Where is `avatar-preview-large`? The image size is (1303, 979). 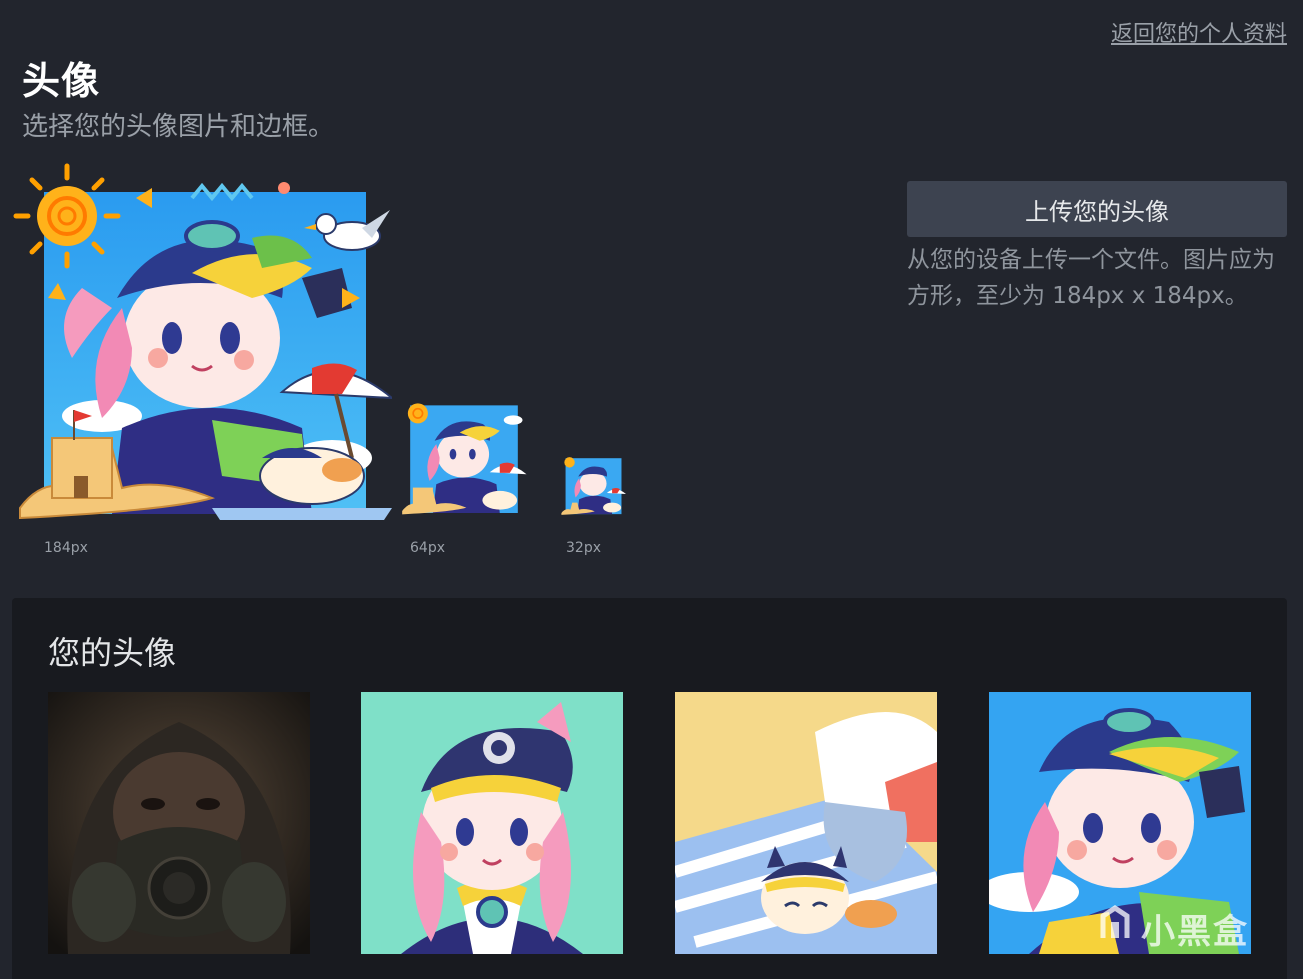 avatar-preview-large is located at coordinates (202, 340).